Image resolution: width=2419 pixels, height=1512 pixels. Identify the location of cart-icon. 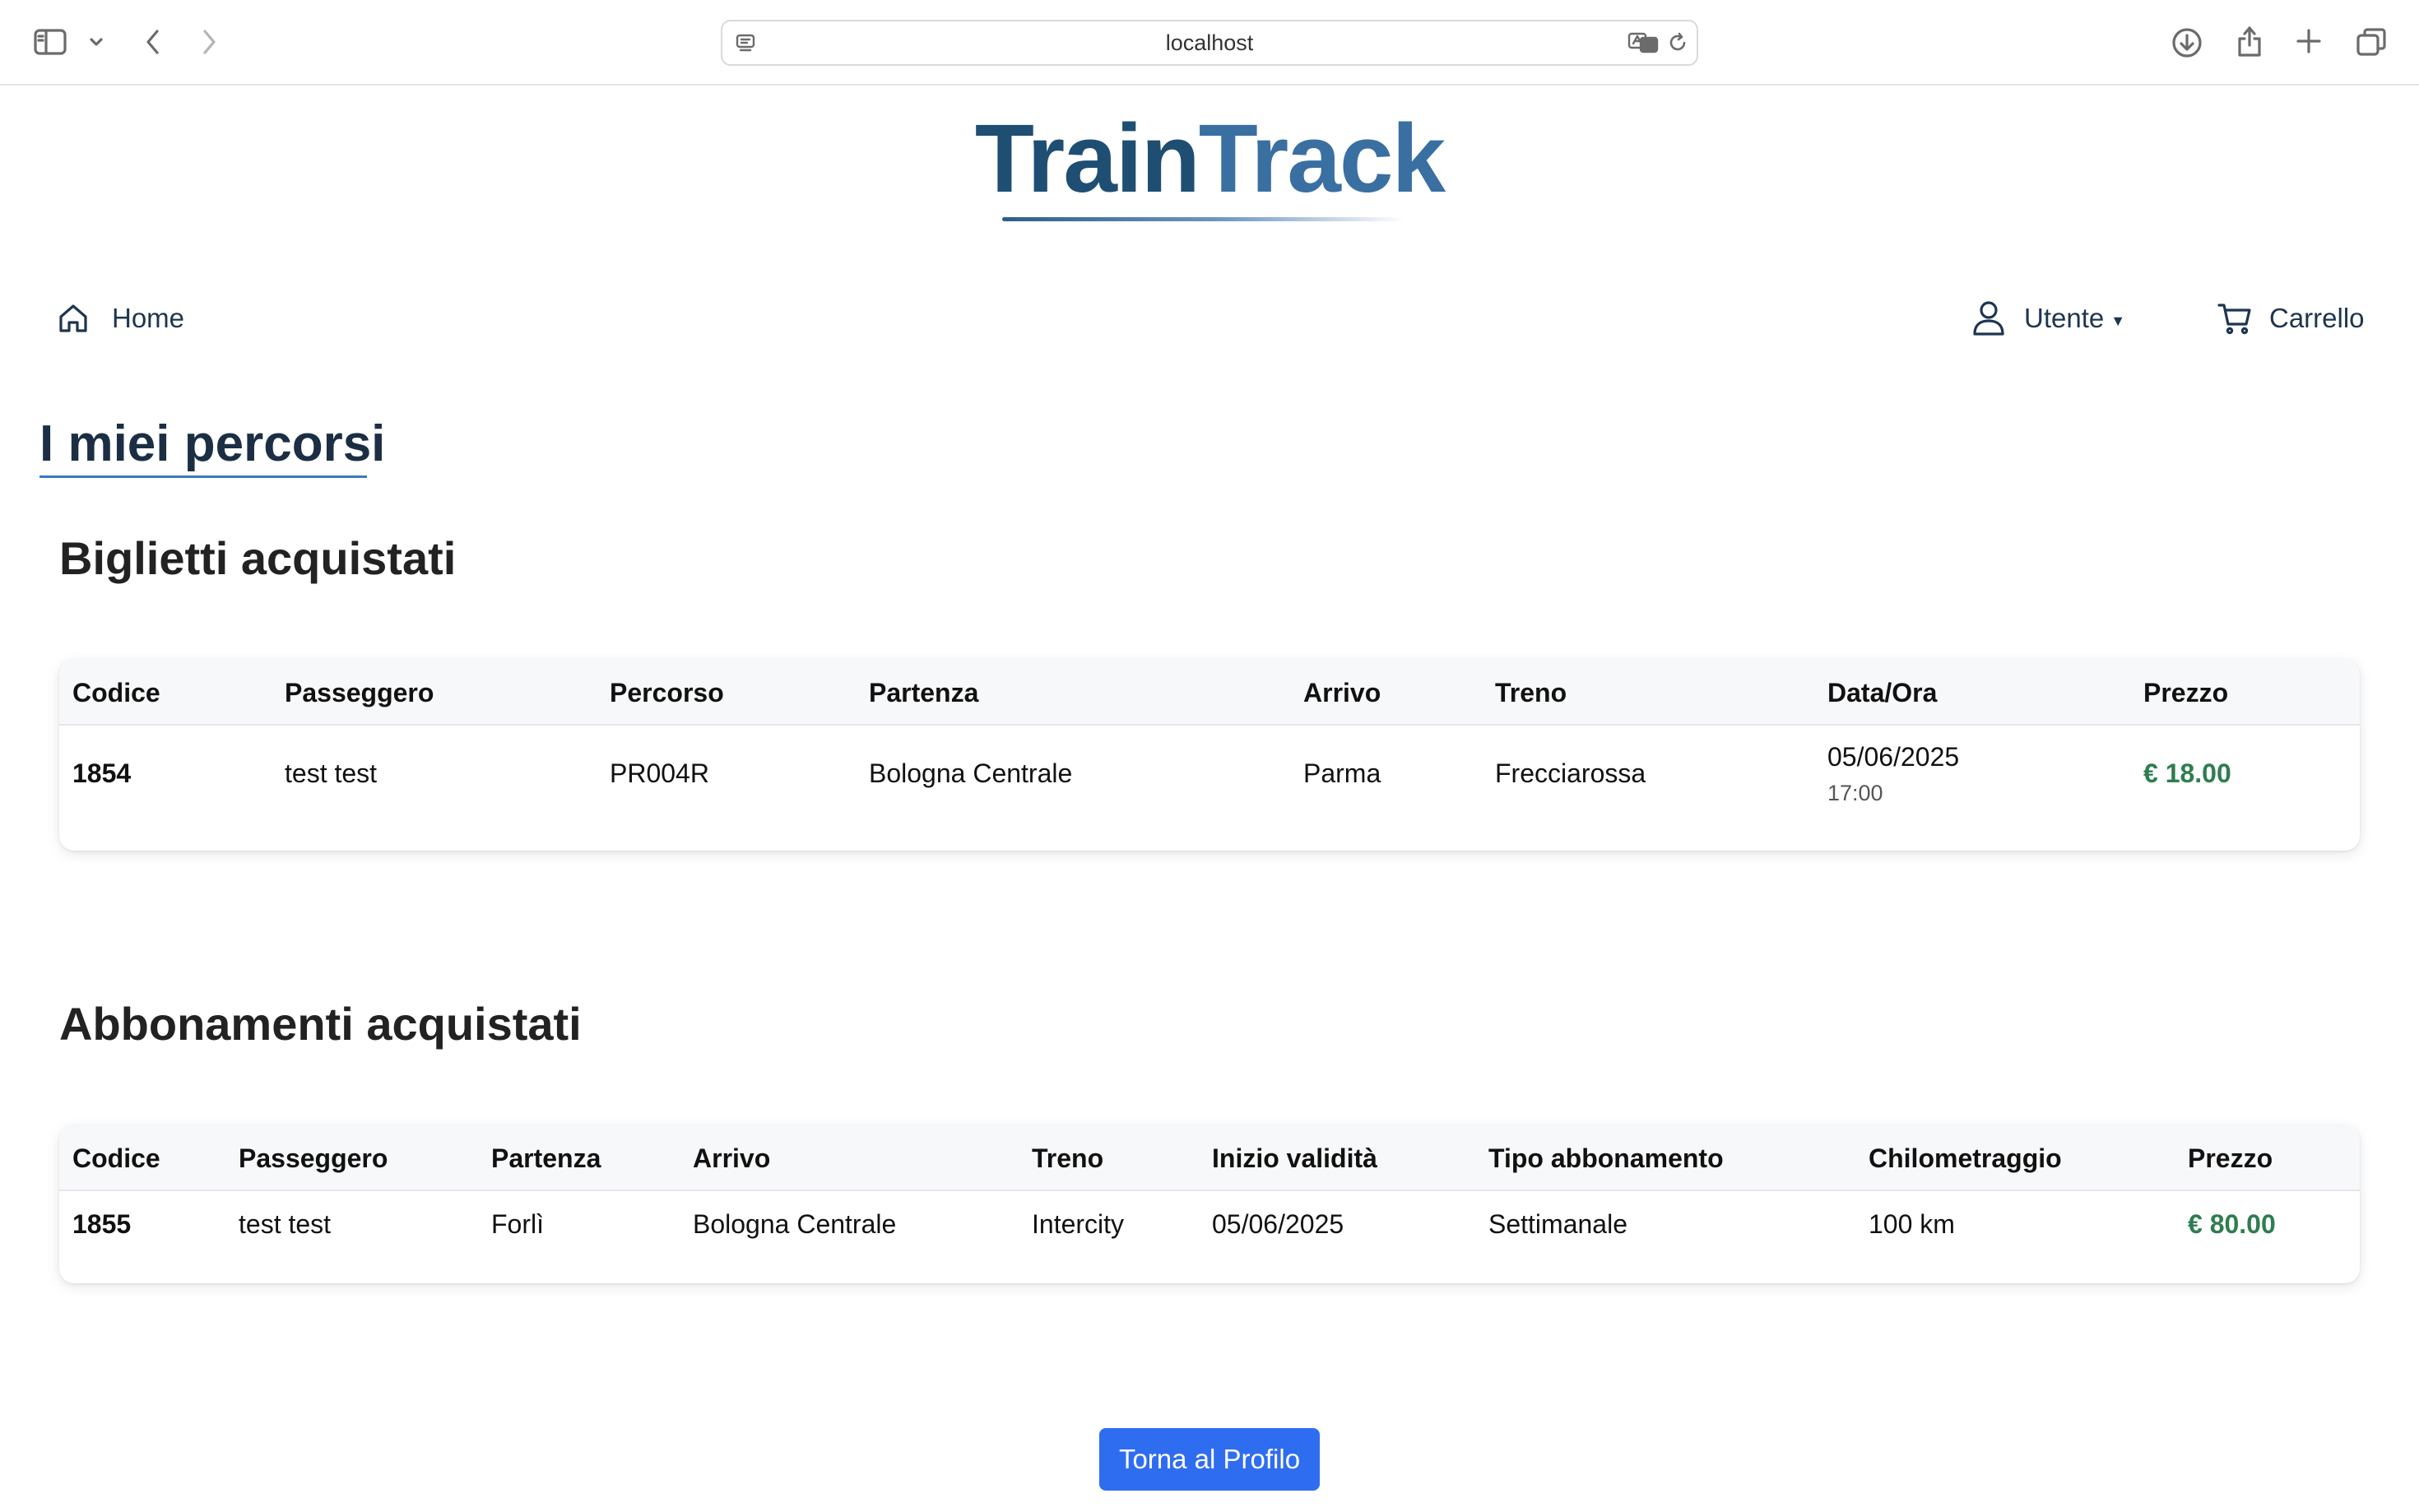
(2234, 319).